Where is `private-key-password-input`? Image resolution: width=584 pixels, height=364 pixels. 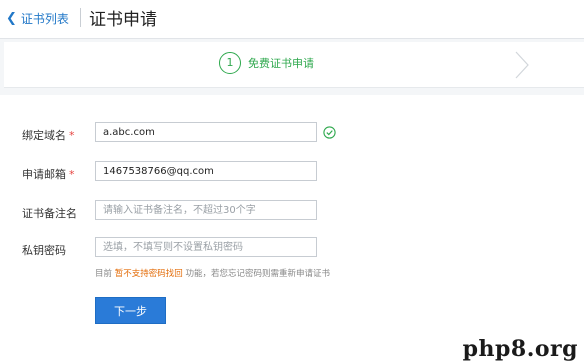 private-key-password-input is located at coordinates (206, 247).